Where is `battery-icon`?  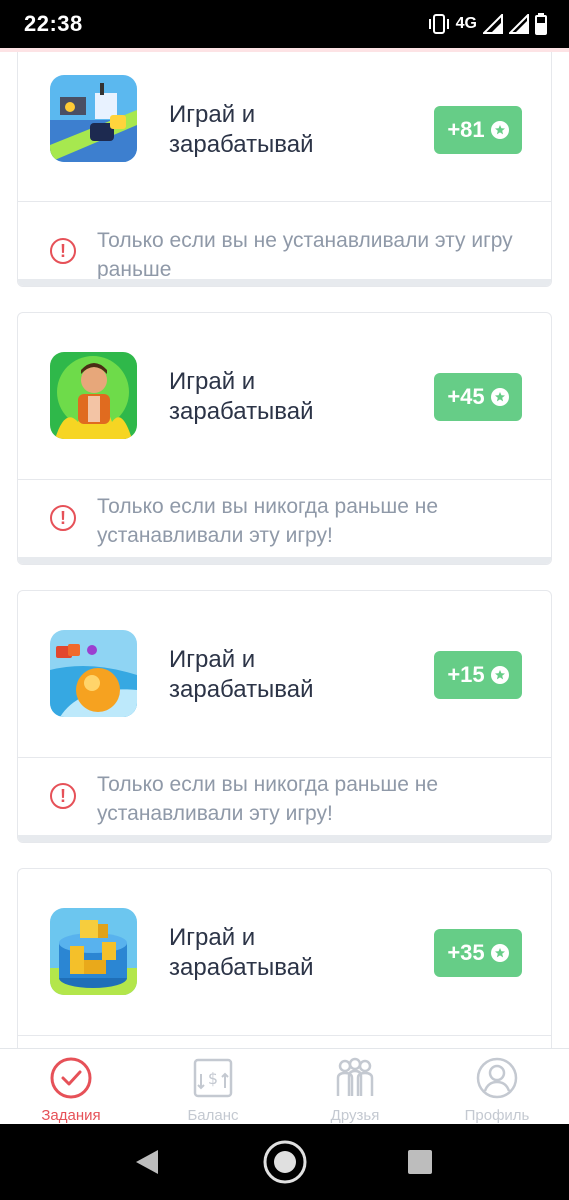 battery-icon is located at coordinates (541, 24).